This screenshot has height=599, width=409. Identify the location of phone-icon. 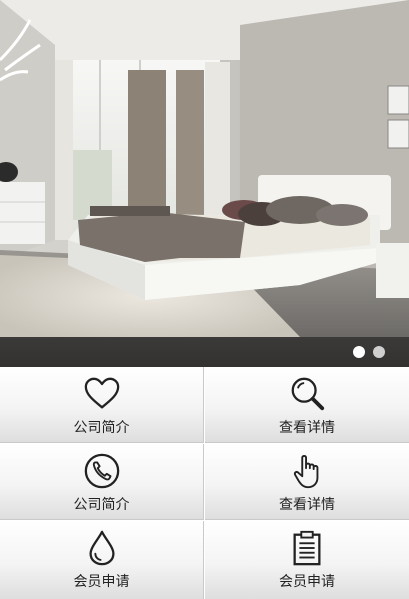
(102, 471).